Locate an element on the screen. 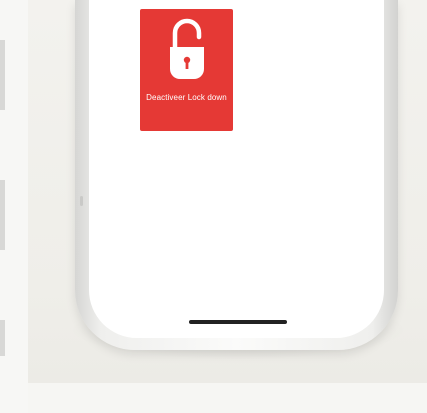  padlock-open-icon is located at coordinates (187, 48).